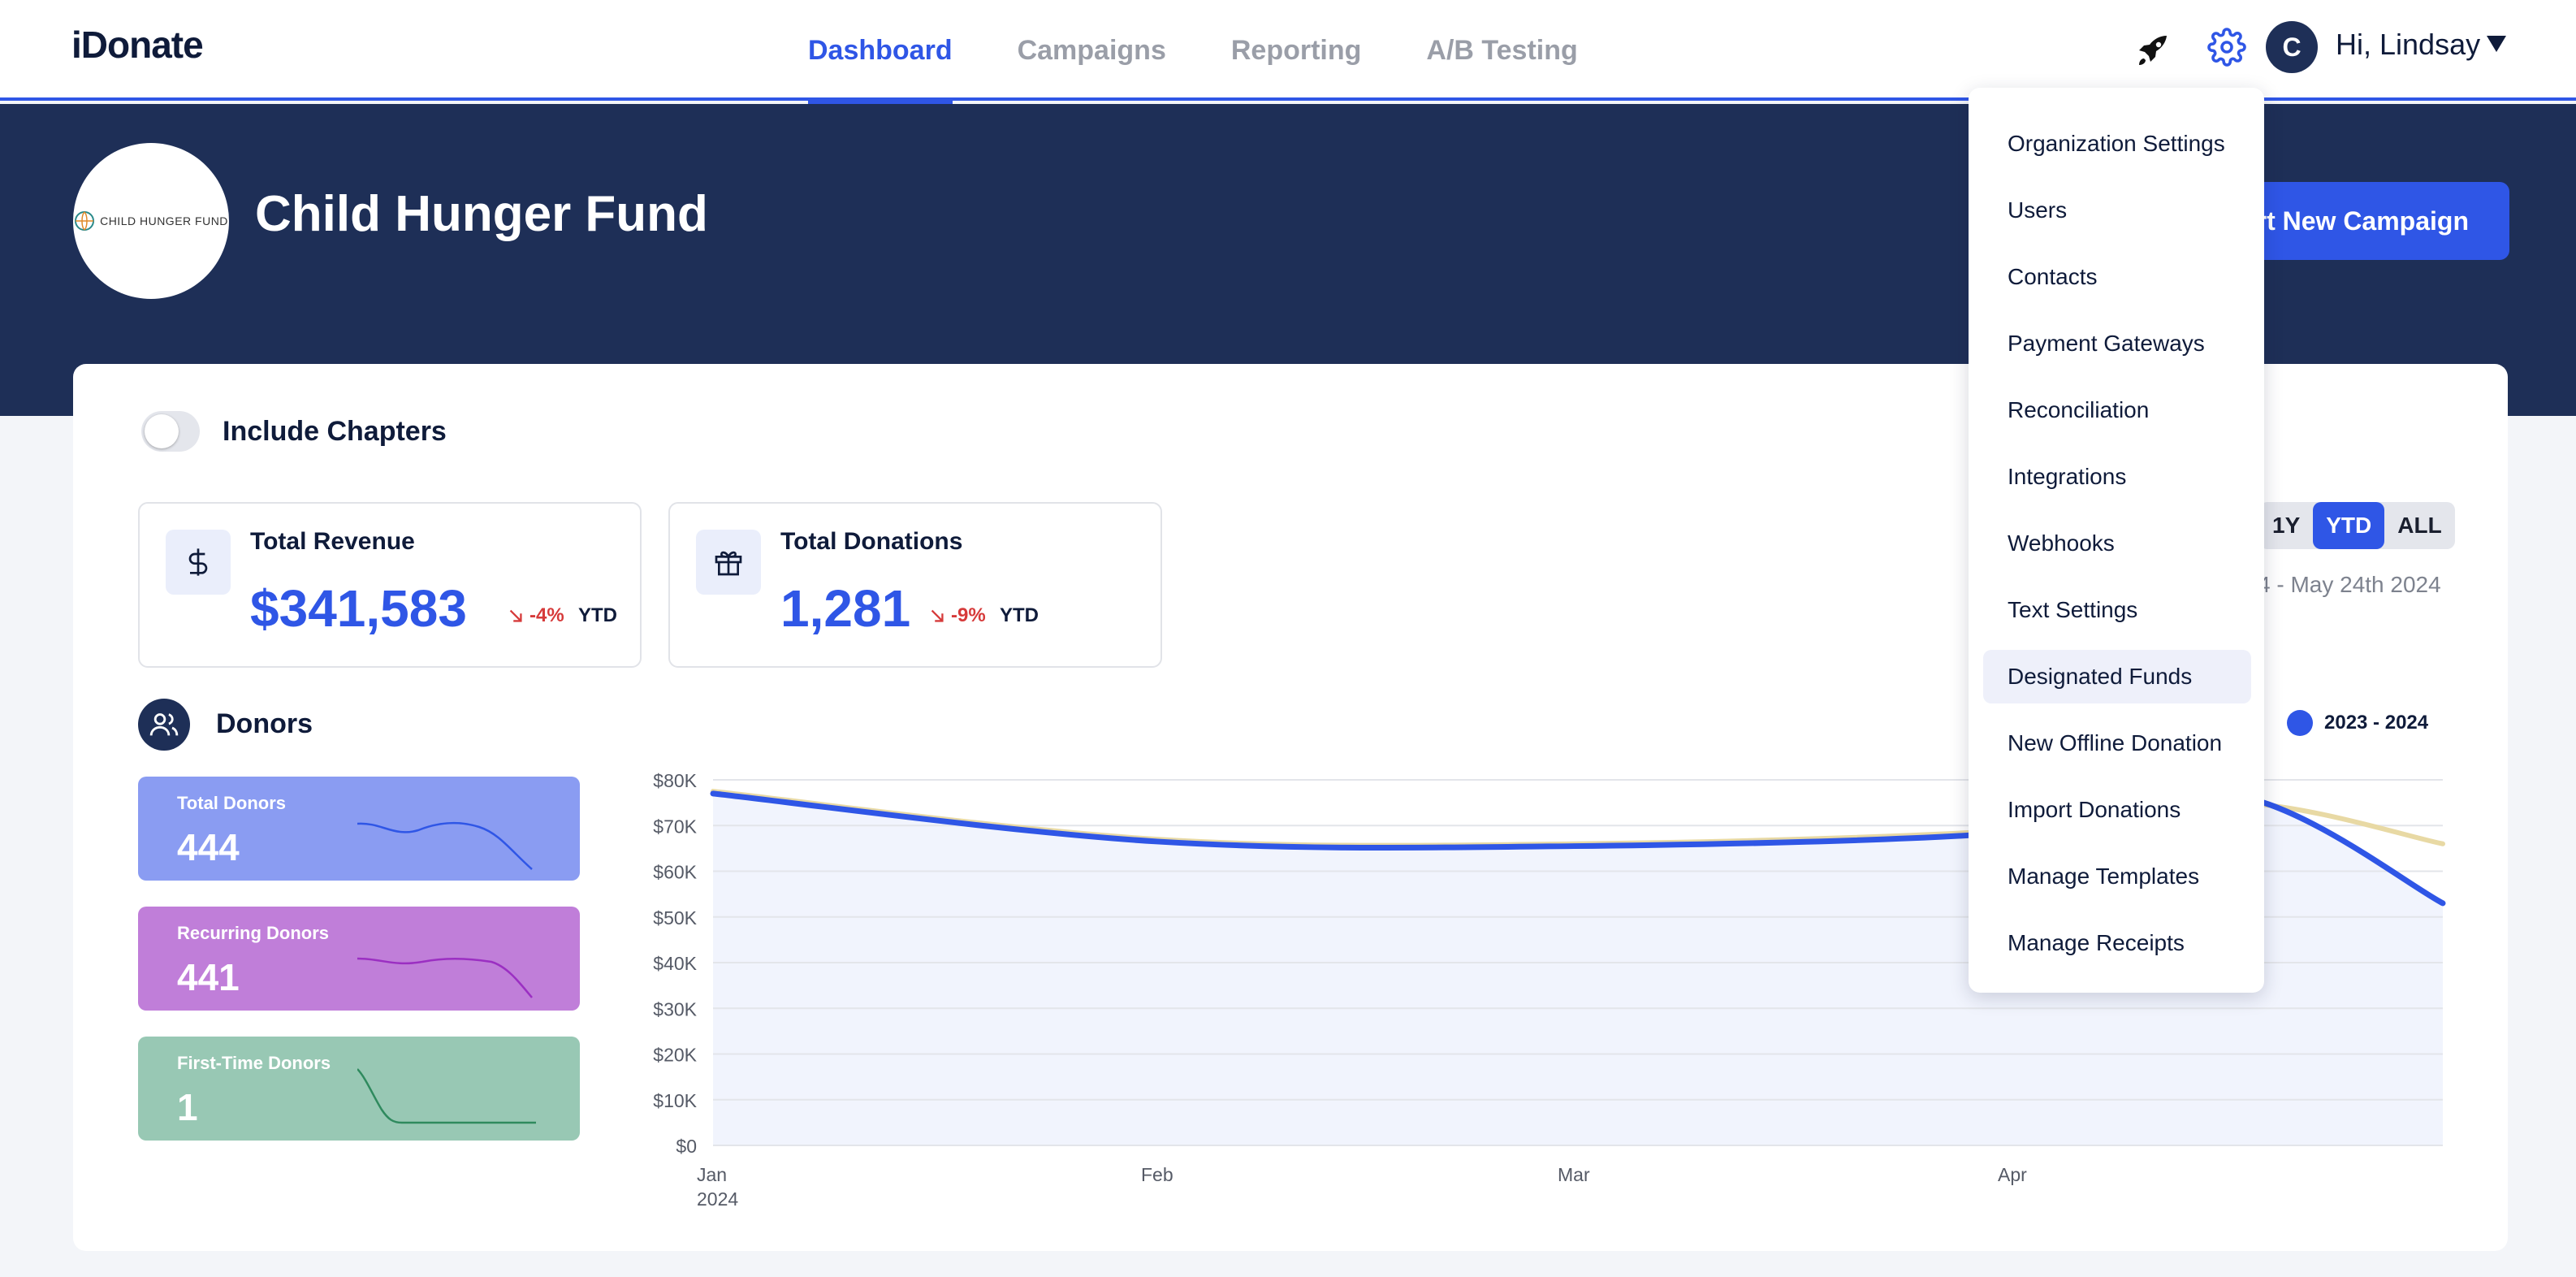  What do you see at coordinates (675, 872) in the screenshot?
I see `y-tick-label: $60K` at bounding box center [675, 872].